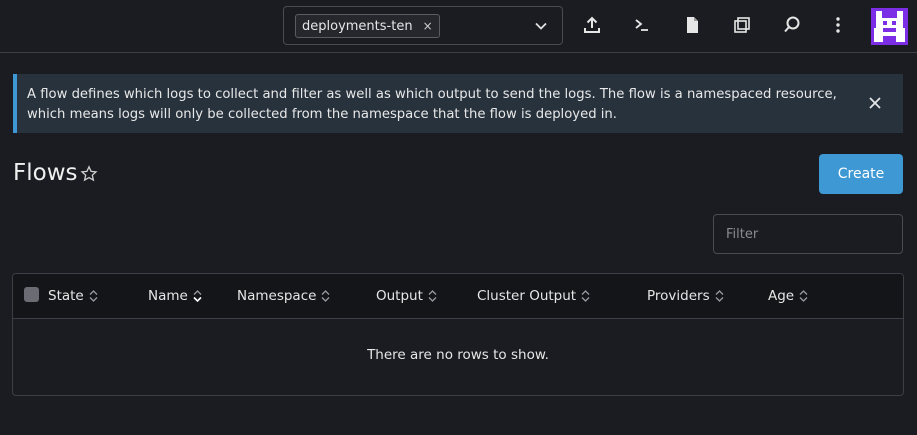 This screenshot has width=917, height=435. I want to click on column-age: Age, so click(788, 296).